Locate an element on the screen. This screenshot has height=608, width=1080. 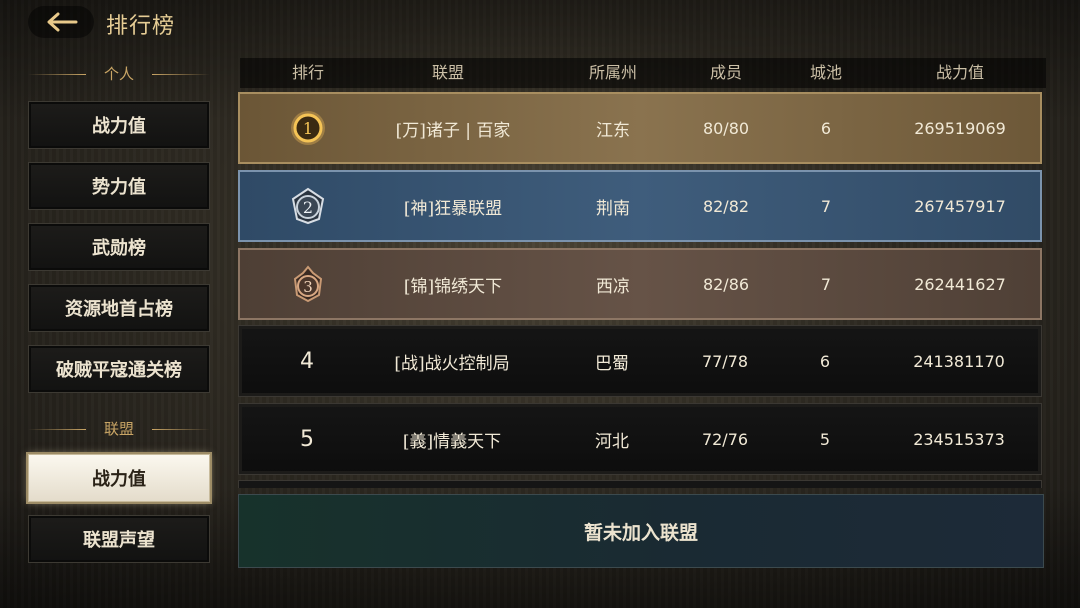
gold-medal-icon: 1 is located at coordinates (308, 128).